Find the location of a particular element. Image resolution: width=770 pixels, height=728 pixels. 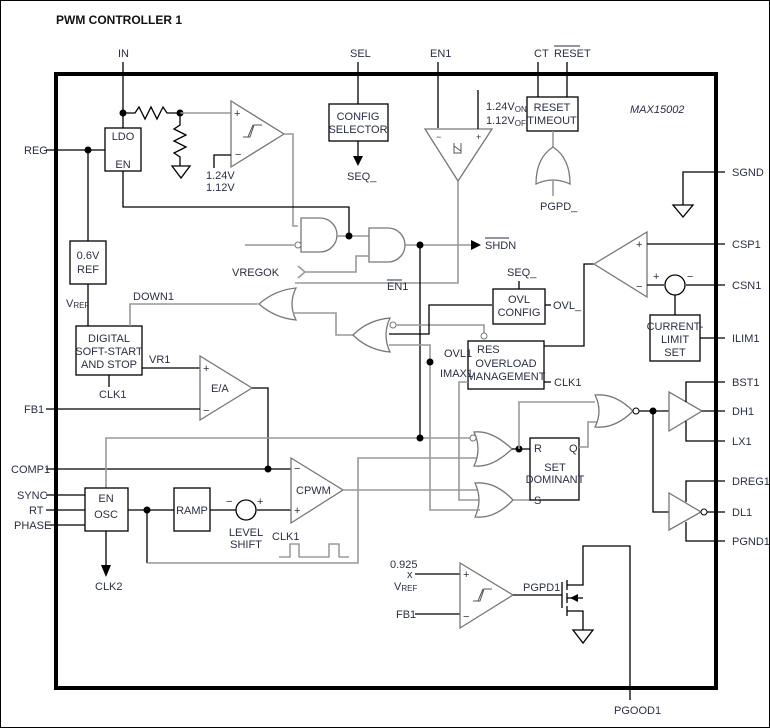

clock-waveform-icon is located at coordinates (314, 550).